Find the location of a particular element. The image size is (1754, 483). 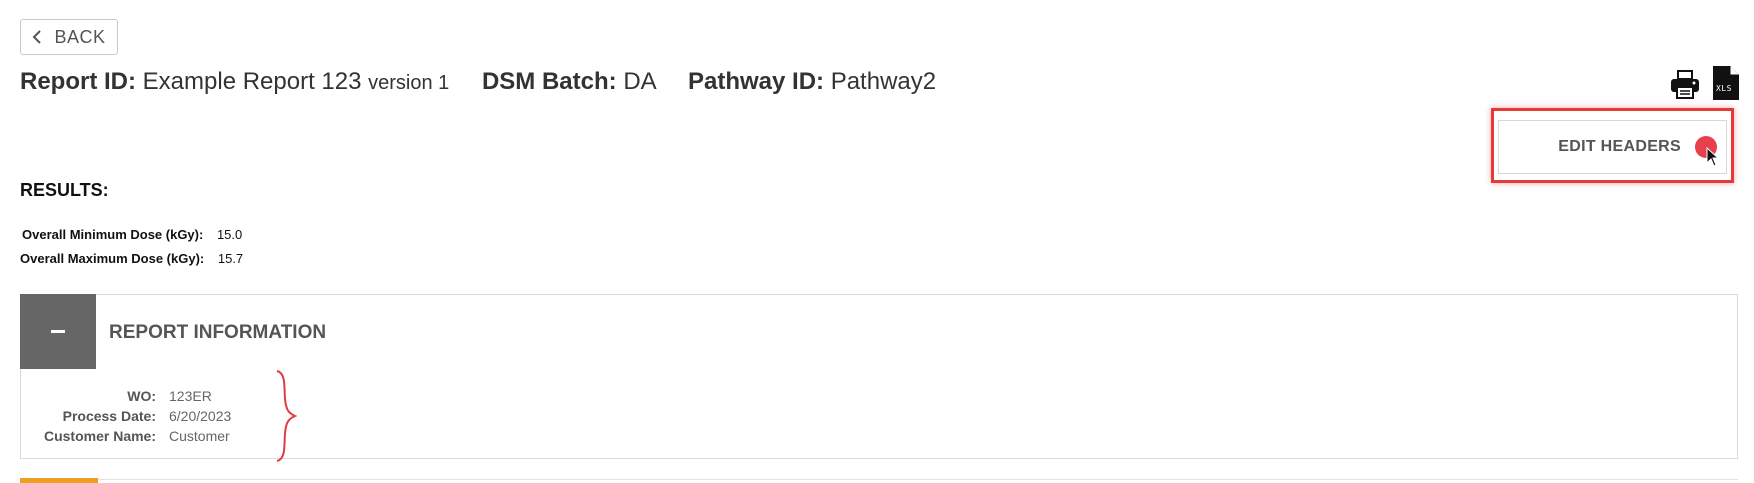

report-id-value: Example Report 123 is located at coordinates (252, 81).